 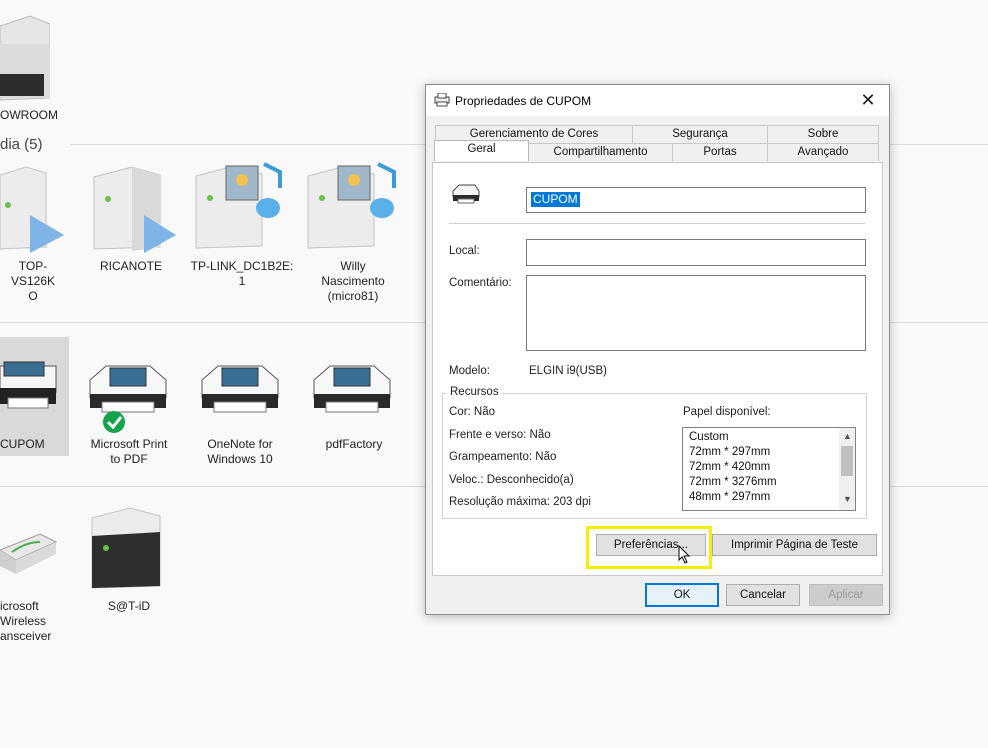 I want to click on location-input, so click(x=696, y=252).